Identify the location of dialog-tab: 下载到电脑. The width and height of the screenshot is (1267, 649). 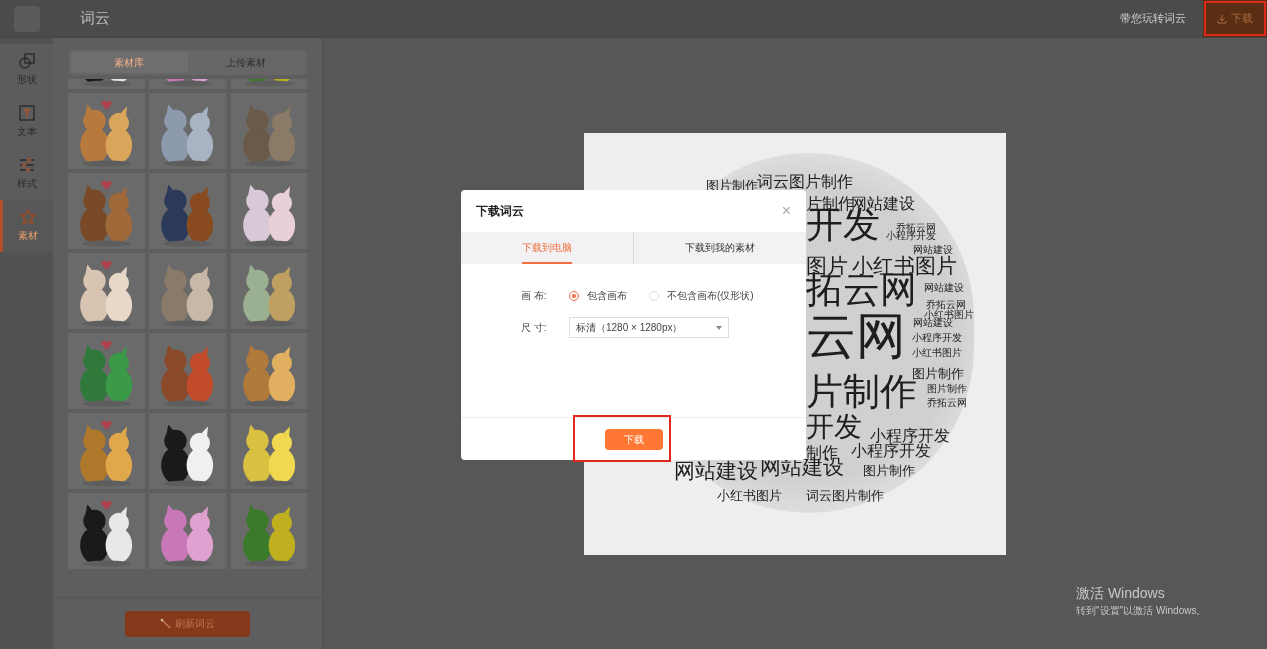
(547, 248).